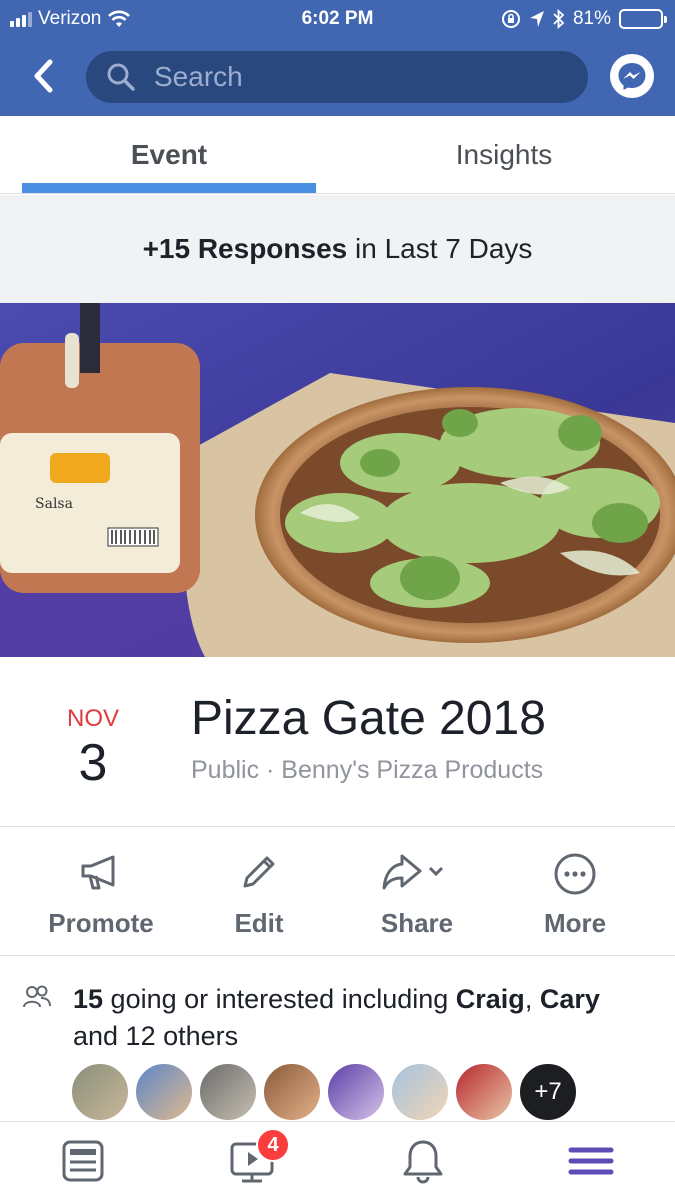  What do you see at coordinates (259, 896) in the screenshot?
I see `edit-button: Edit` at bounding box center [259, 896].